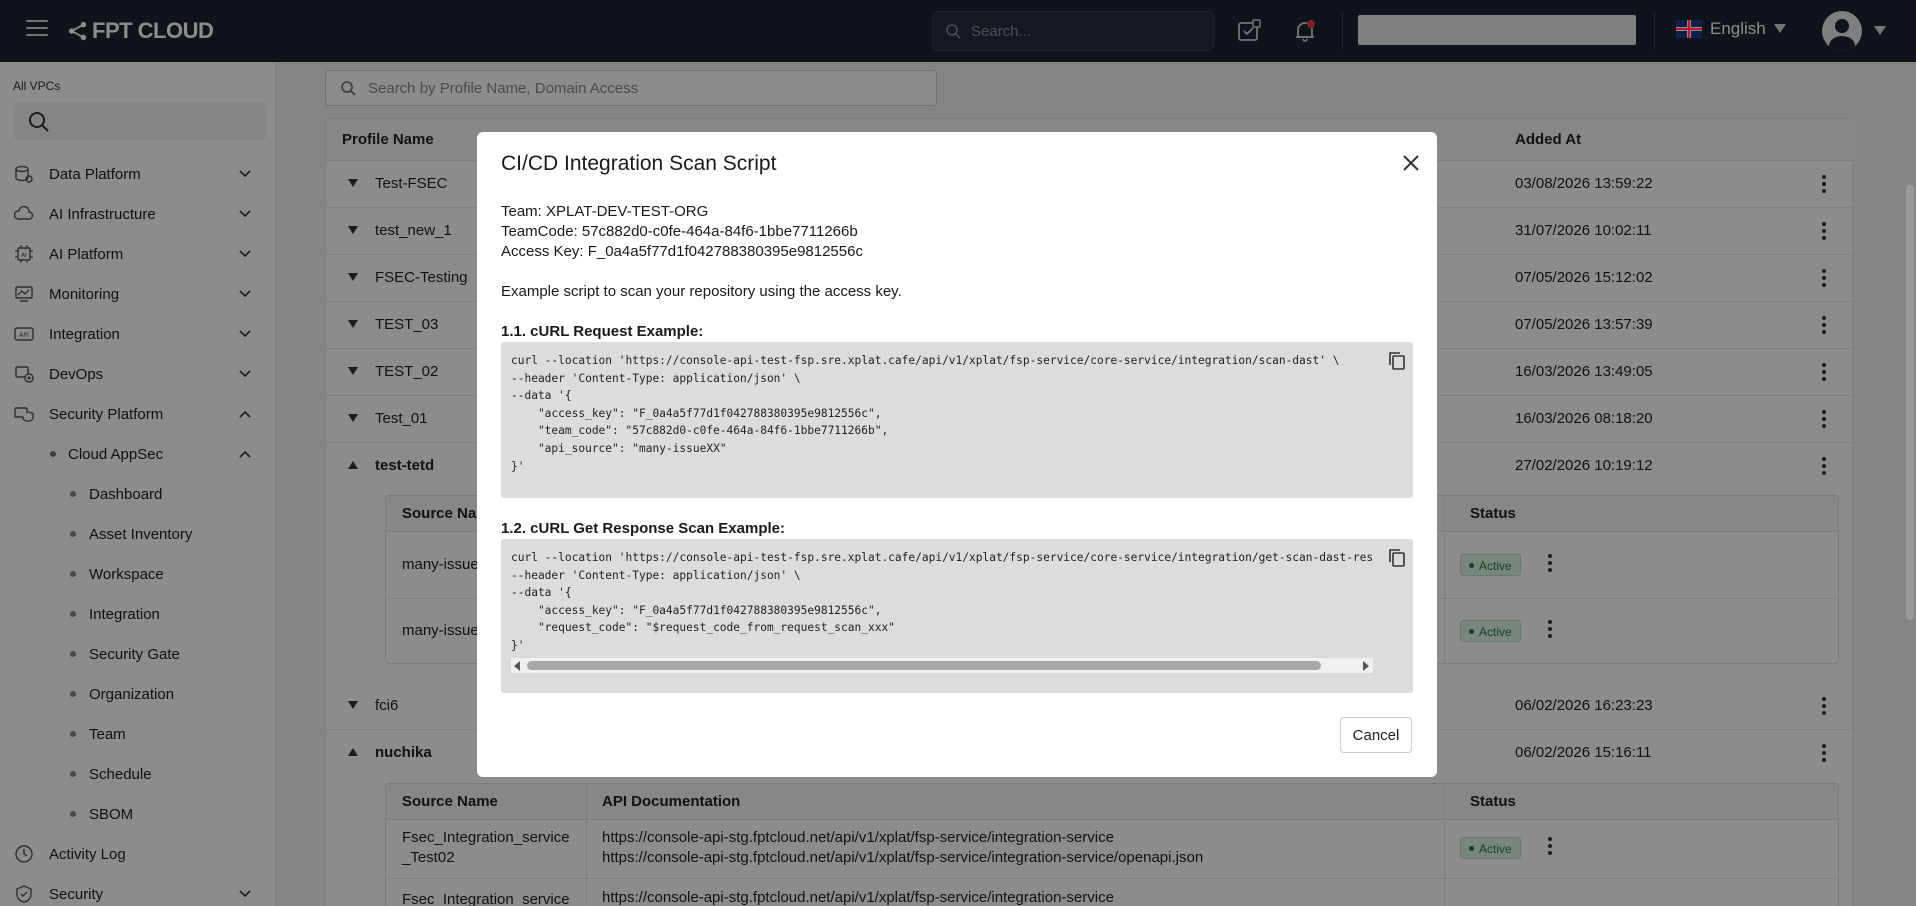 Image resolution: width=1916 pixels, height=906 pixels. What do you see at coordinates (643, 528) in the screenshot?
I see `section-response-title: 1.2. cURL Get Response Scan Example:` at bounding box center [643, 528].